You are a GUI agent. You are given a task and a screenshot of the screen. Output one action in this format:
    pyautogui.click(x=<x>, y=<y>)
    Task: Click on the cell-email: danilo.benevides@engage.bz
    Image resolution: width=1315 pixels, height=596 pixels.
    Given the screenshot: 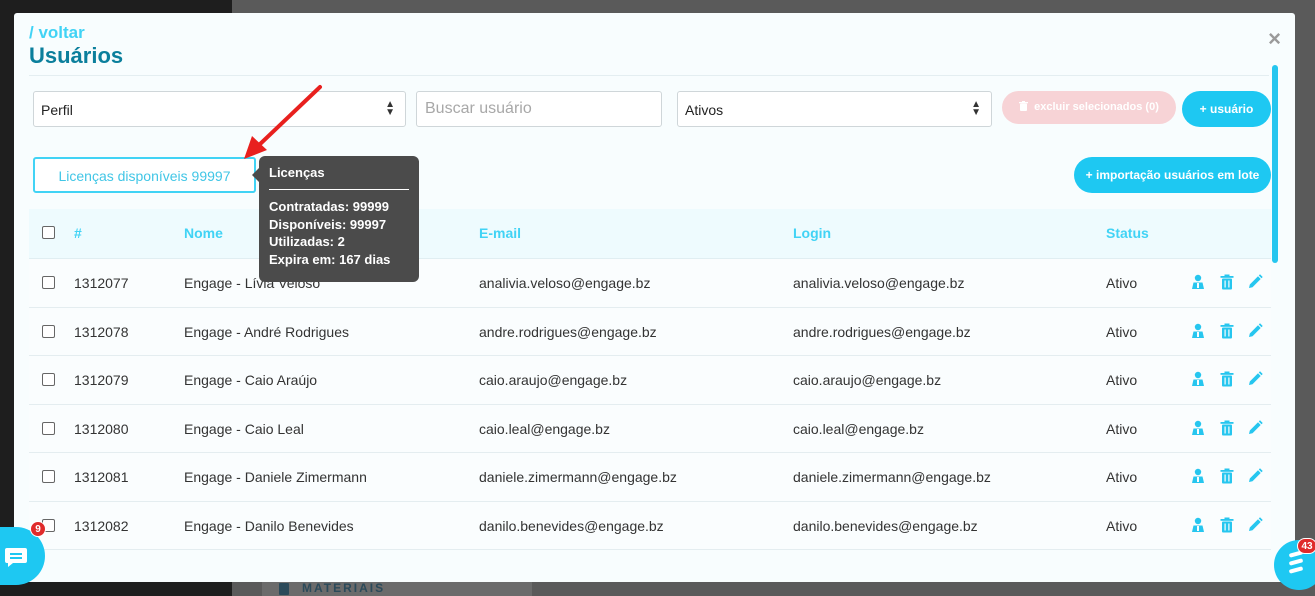 What is the action you would take?
    pyautogui.click(x=571, y=525)
    